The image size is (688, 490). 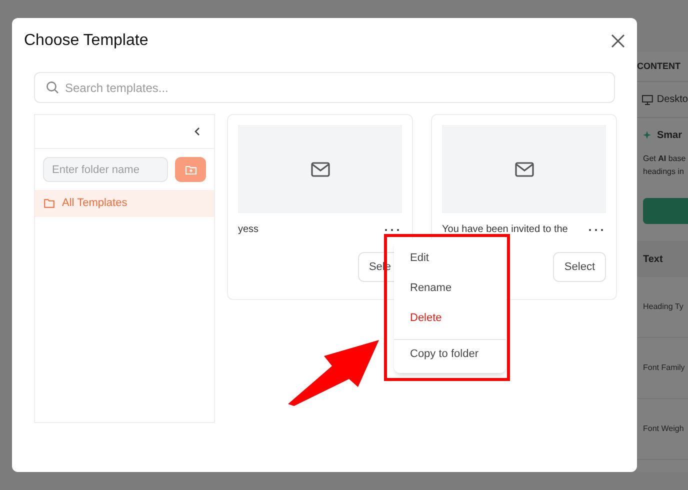 What do you see at coordinates (664, 159) in the screenshot?
I see `description-text: Get AI base` at bounding box center [664, 159].